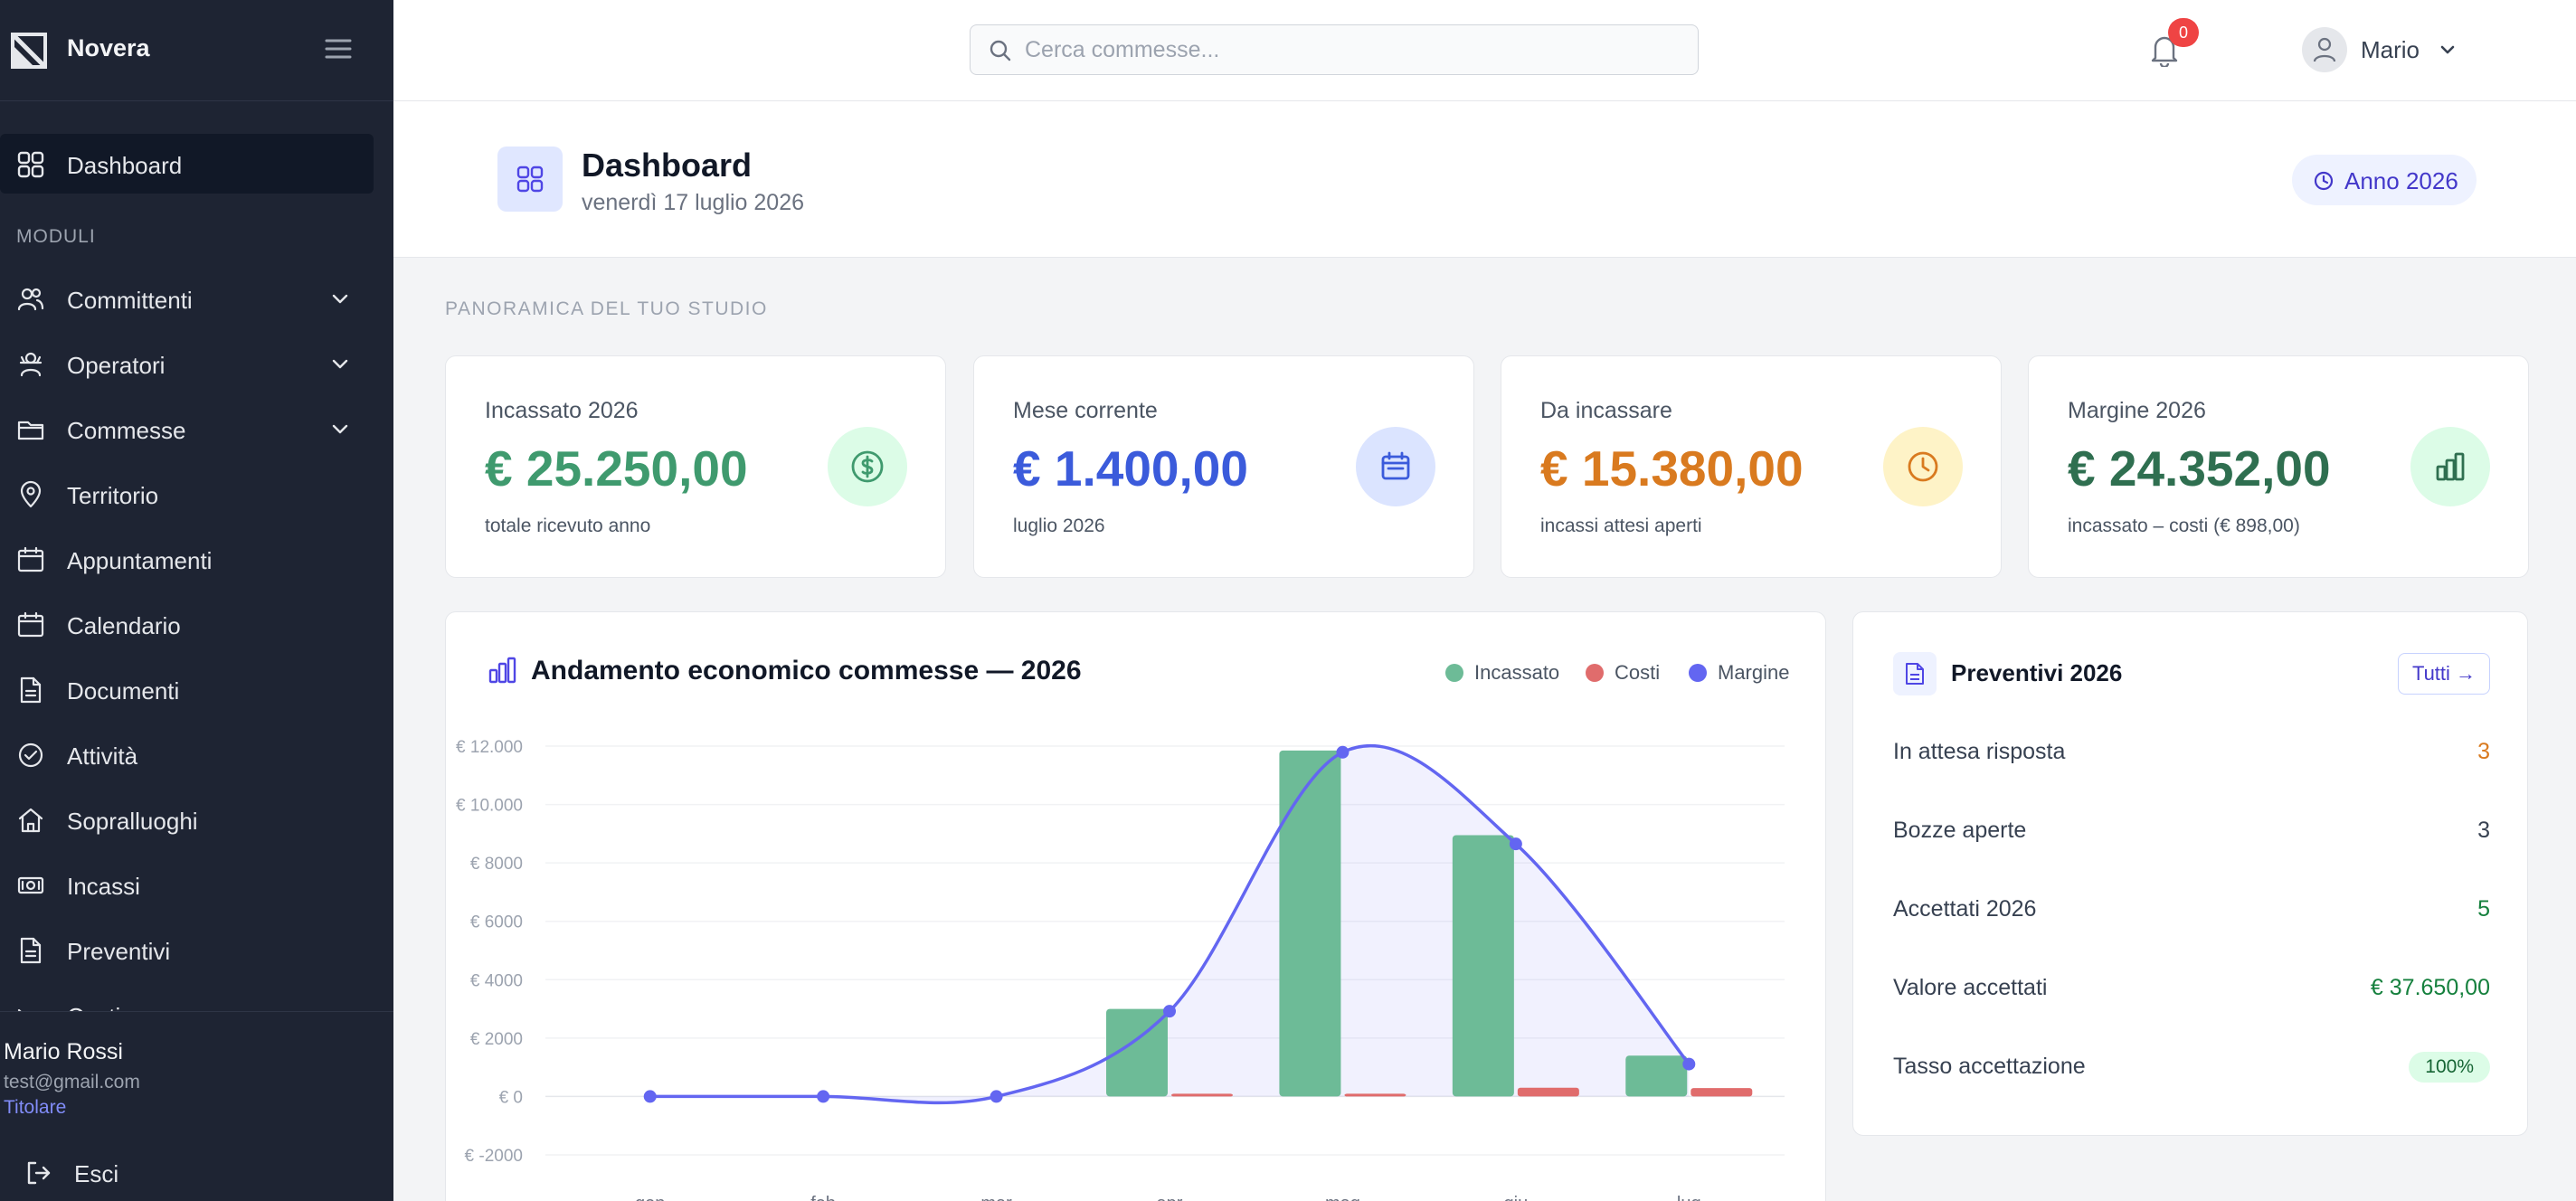 Image resolution: width=2576 pixels, height=1201 pixels. Describe the element at coordinates (31, 494) in the screenshot. I see `map-pin-icon` at that location.